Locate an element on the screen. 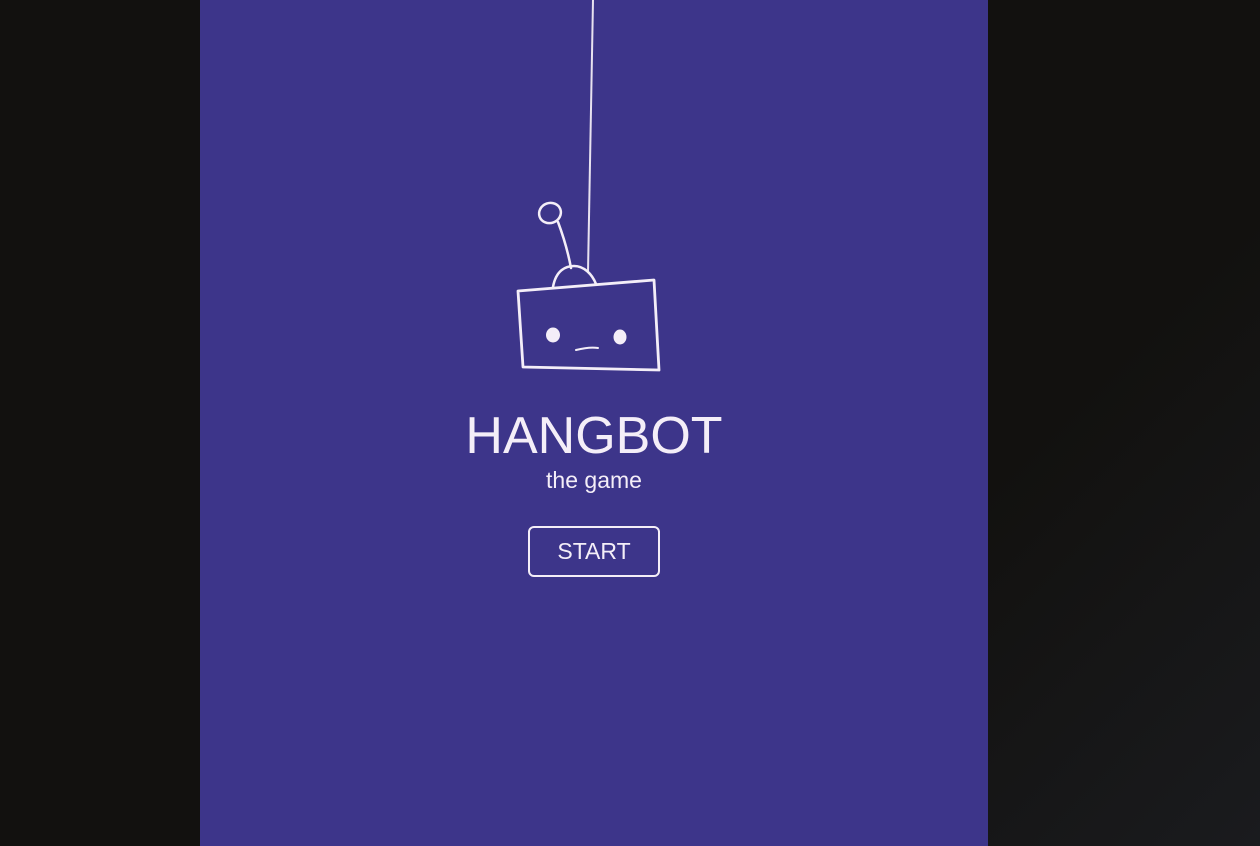 The image size is (1260, 846). robot-right-eye is located at coordinates (620, 337).